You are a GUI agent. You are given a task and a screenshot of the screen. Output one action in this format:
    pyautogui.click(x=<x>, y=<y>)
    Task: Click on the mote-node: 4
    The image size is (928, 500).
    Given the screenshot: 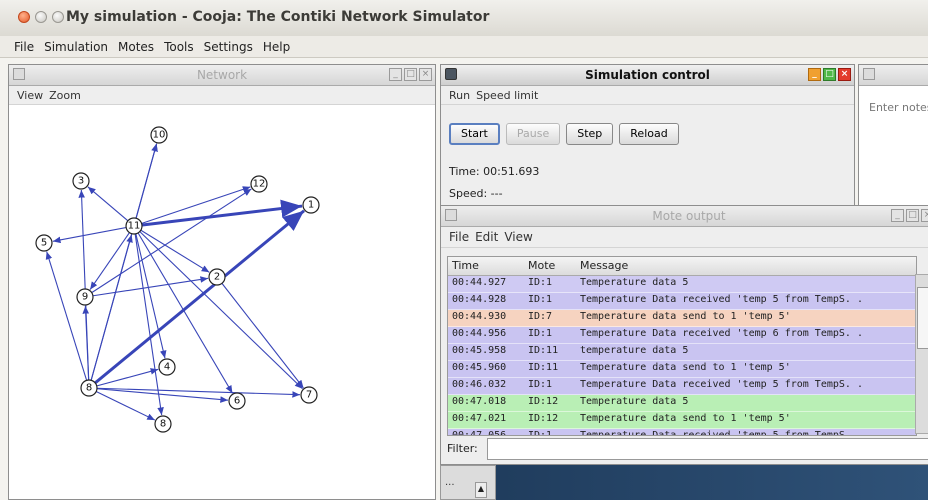 What is the action you would take?
    pyautogui.click(x=167, y=367)
    